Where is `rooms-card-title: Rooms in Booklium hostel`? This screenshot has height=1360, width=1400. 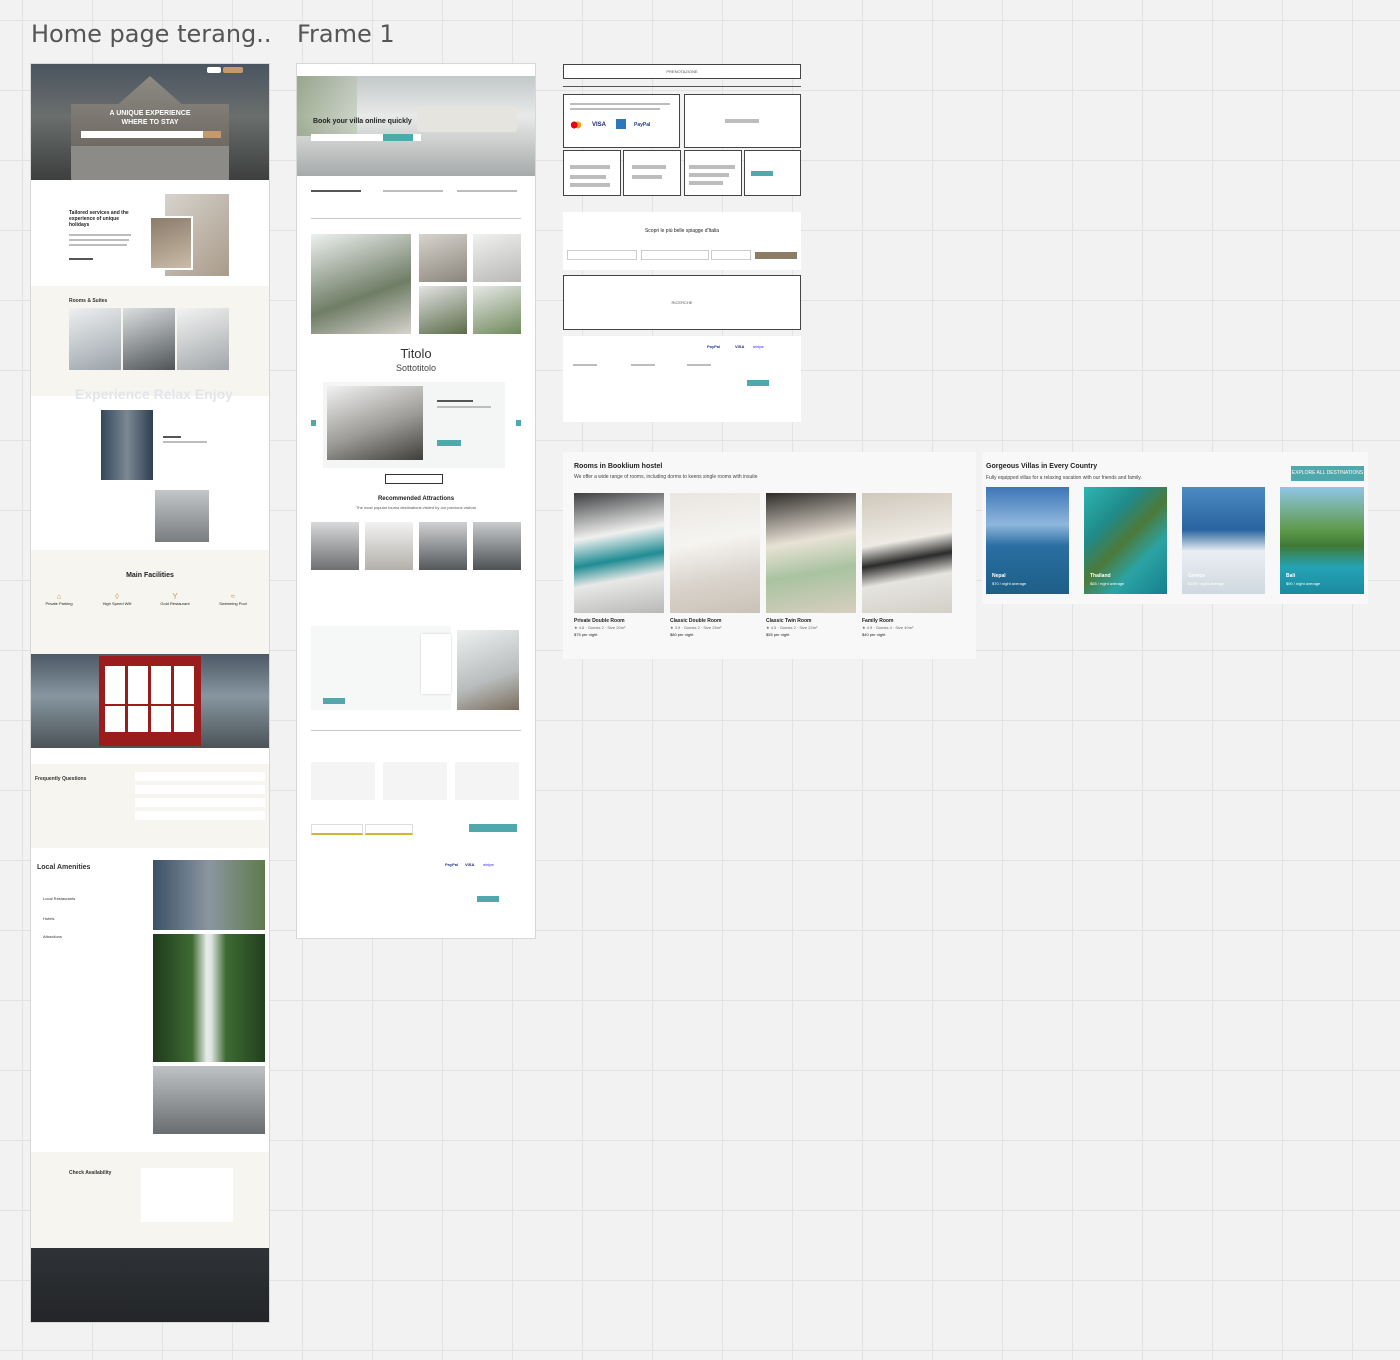 rooms-card-title: Rooms in Booklium hostel is located at coordinates (618, 466).